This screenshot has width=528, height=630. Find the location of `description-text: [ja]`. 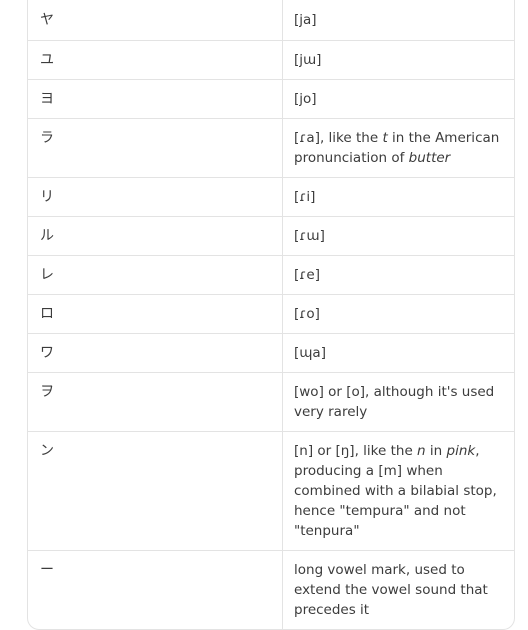

description-text: [ja] is located at coordinates (305, 20).